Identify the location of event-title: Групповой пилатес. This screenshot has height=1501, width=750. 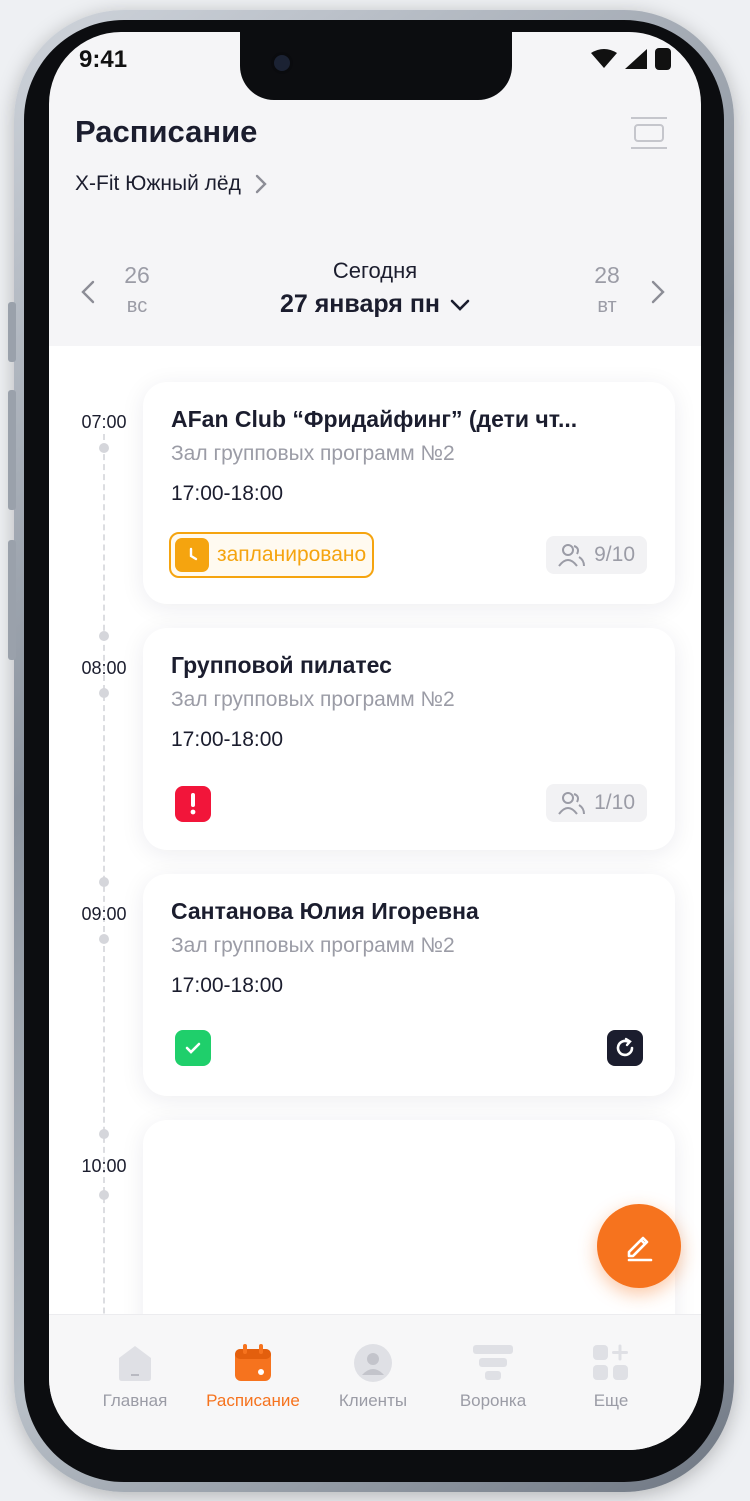
(281, 665).